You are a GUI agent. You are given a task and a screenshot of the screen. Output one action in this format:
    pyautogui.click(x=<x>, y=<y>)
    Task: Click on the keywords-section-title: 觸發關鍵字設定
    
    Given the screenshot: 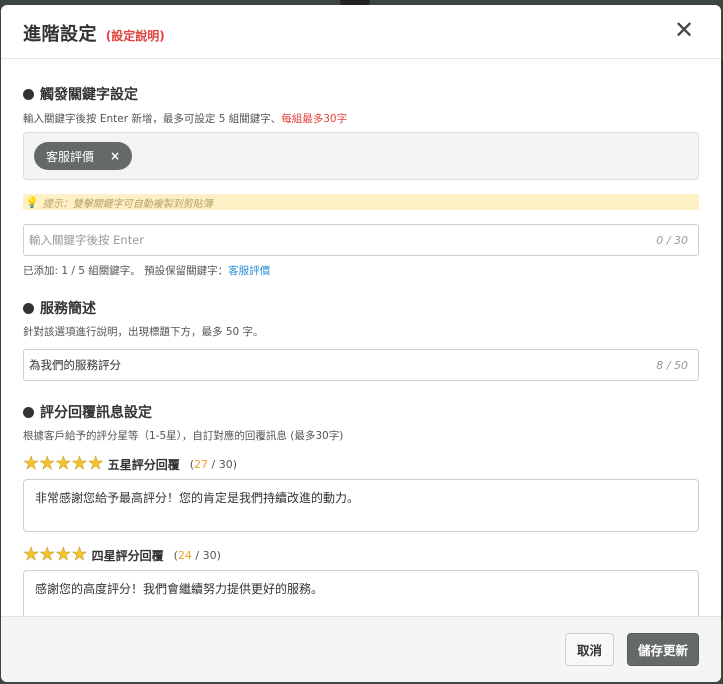 What is the action you would take?
    pyautogui.click(x=80, y=94)
    